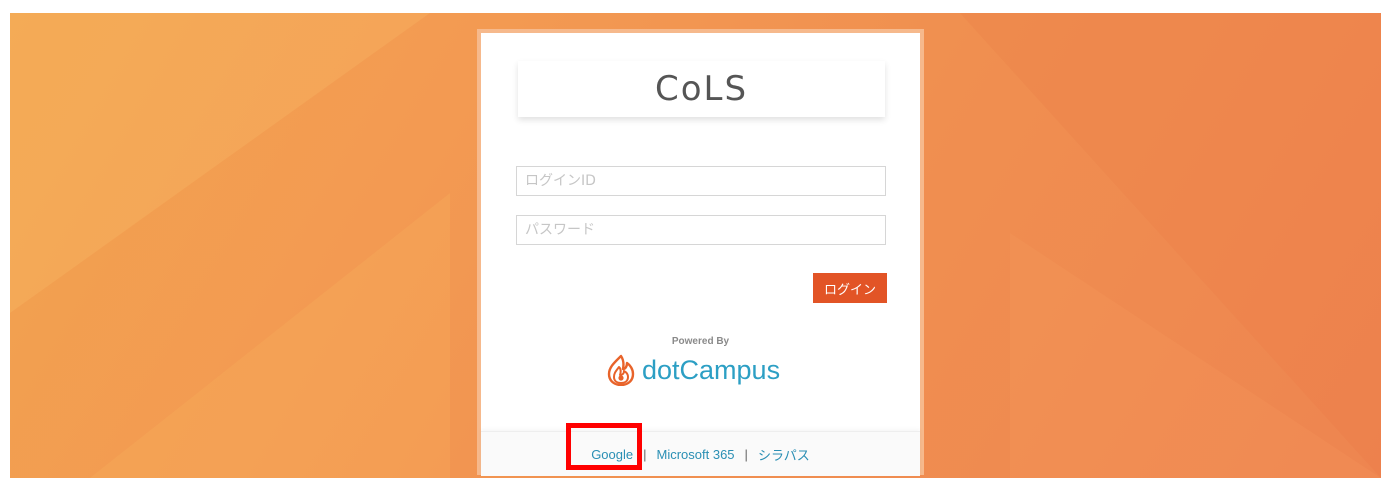  I want to click on microsoft-365-login-link: Microsoft 365, so click(696, 454).